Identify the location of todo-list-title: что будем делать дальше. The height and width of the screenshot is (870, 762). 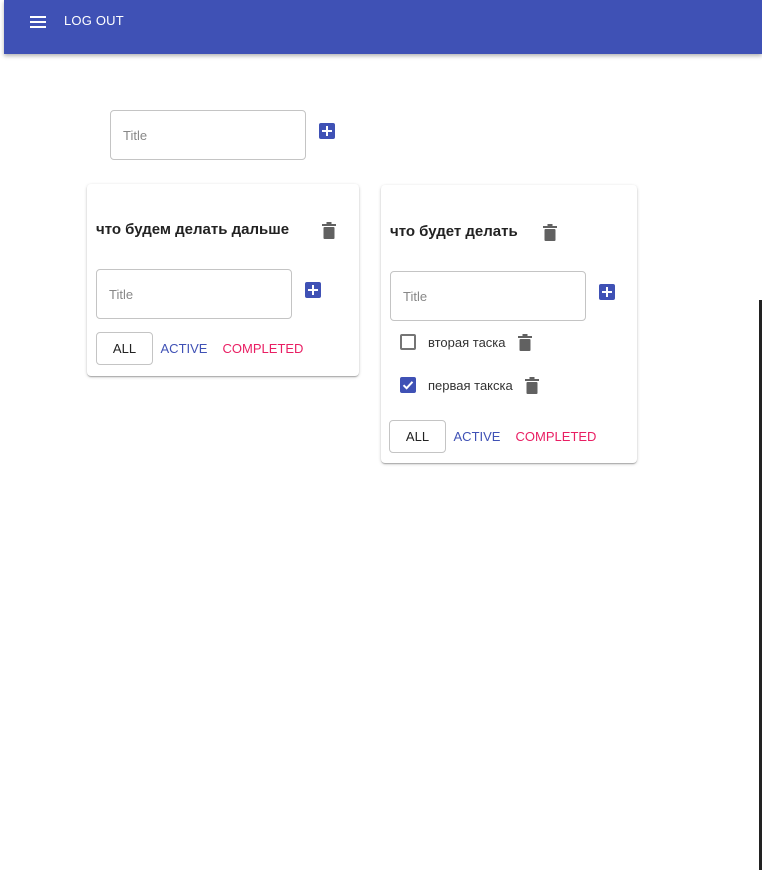
(193, 229).